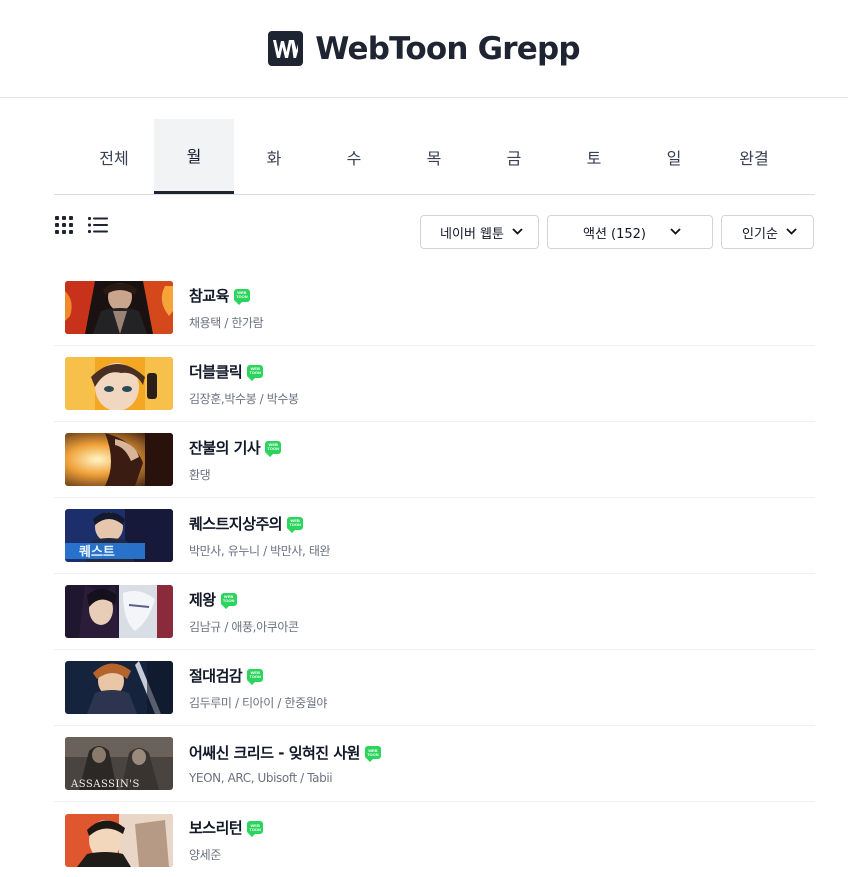 This screenshot has width=848, height=877. What do you see at coordinates (244, 371) in the screenshot?
I see `title-row: 더블클릭 WEB TOON` at bounding box center [244, 371].